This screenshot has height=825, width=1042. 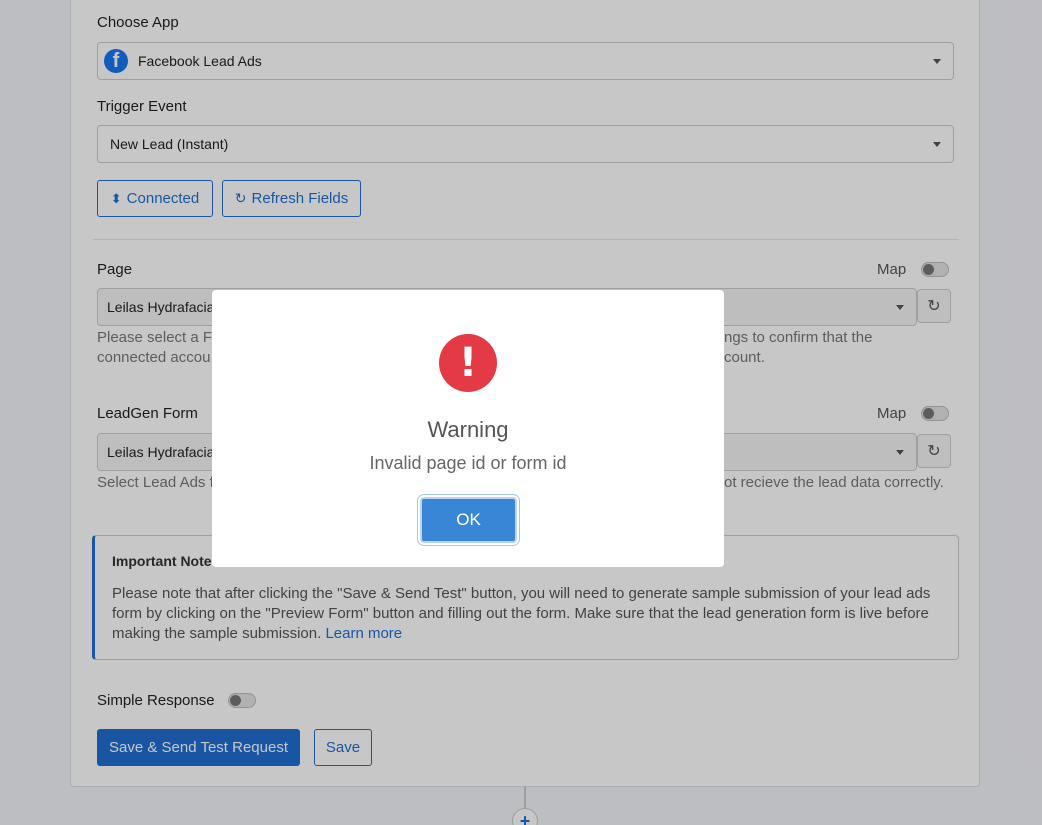 I want to click on dialog-title: Warning, so click(x=468, y=429).